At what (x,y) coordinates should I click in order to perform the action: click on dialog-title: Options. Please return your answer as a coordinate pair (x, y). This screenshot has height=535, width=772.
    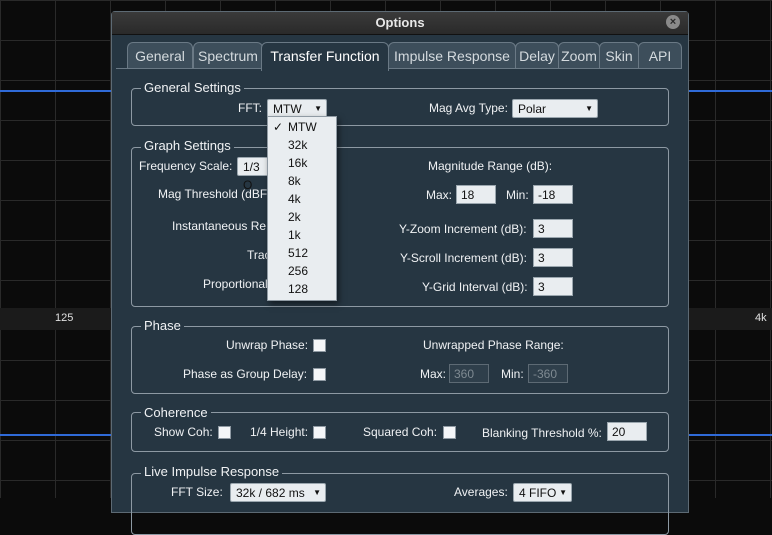
    Looking at the image, I should click on (400, 22).